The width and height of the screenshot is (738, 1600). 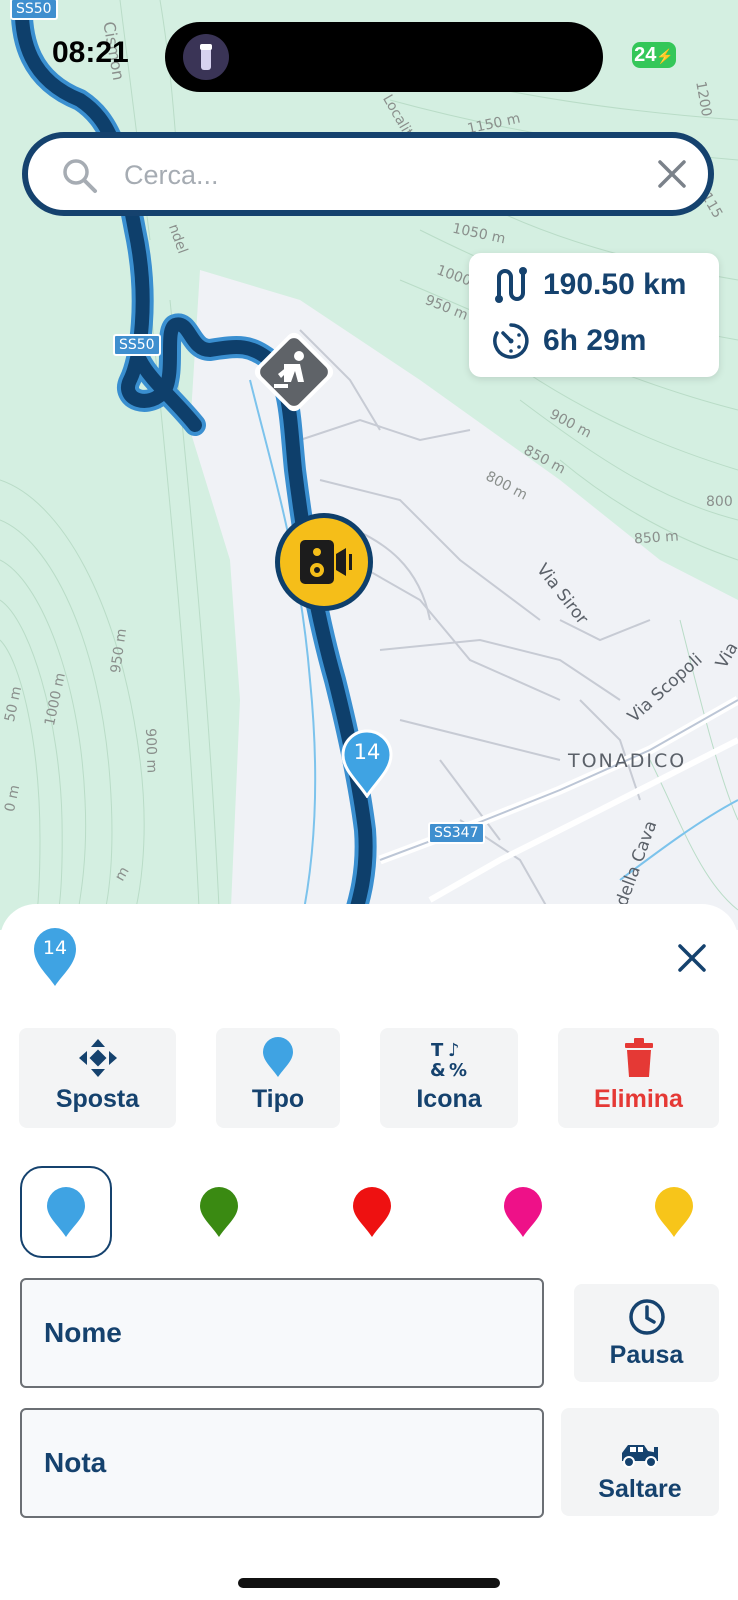 What do you see at coordinates (97, 1078) in the screenshot?
I see `move-button: Sposta` at bounding box center [97, 1078].